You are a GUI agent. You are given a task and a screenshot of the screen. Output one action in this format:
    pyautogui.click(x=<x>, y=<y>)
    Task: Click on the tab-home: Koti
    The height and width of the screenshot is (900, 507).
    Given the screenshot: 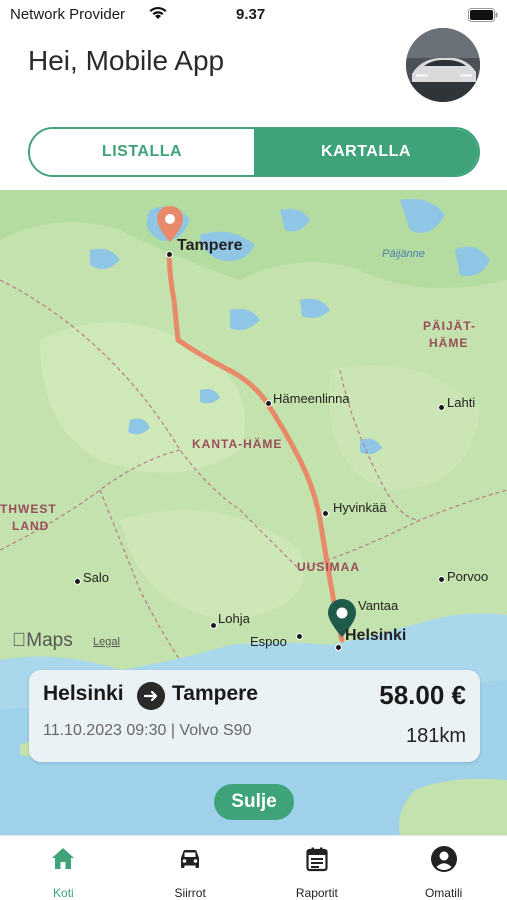 What is the action you would take?
    pyautogui.click(x=63, y=868)
    